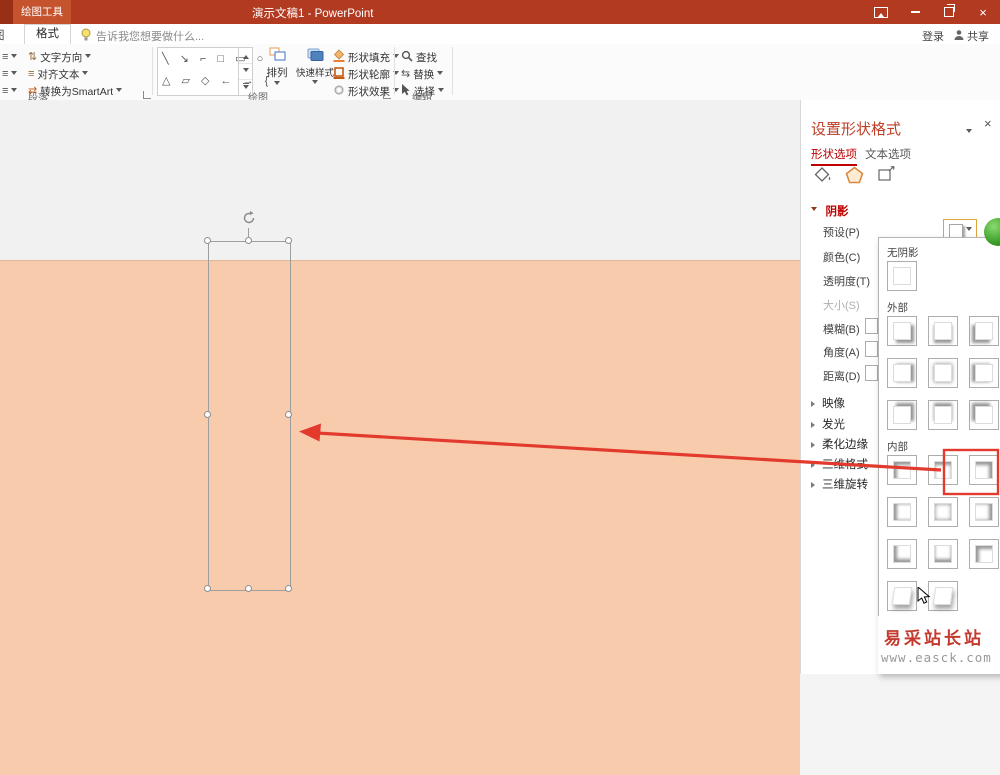 This screenshot has width=1000, height=775. Describe the element at coordinates (854, 177) in the screenshot. I see `effects-category-icon` at that location.